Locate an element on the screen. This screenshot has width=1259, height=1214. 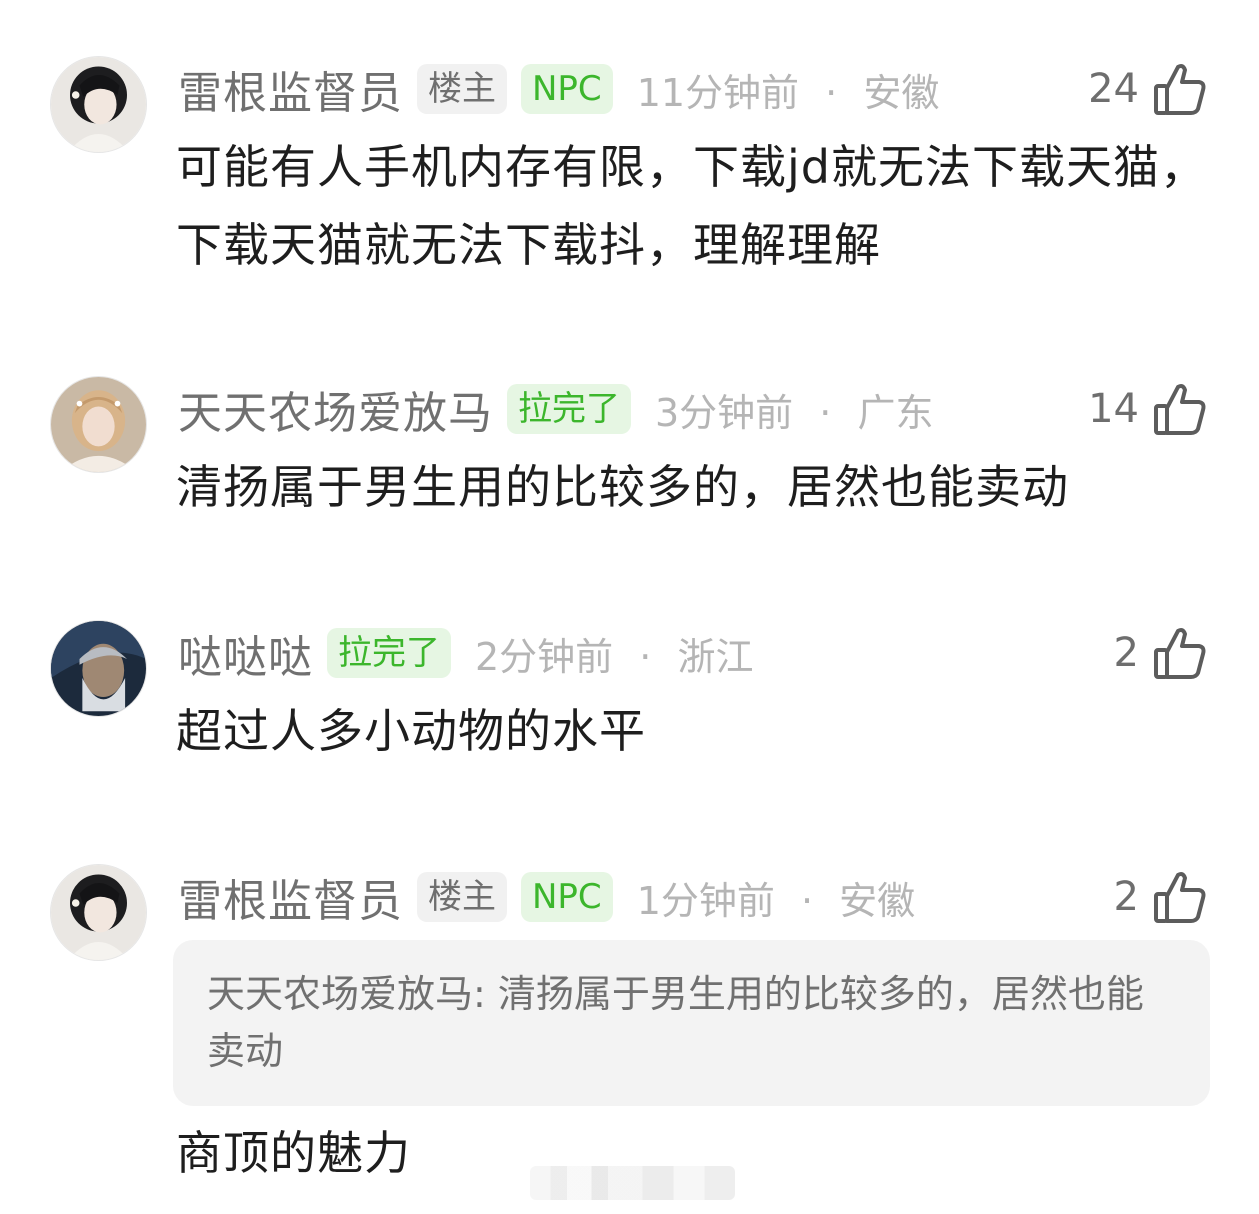
like-button: 14 is located at coordinates (1147, 409).